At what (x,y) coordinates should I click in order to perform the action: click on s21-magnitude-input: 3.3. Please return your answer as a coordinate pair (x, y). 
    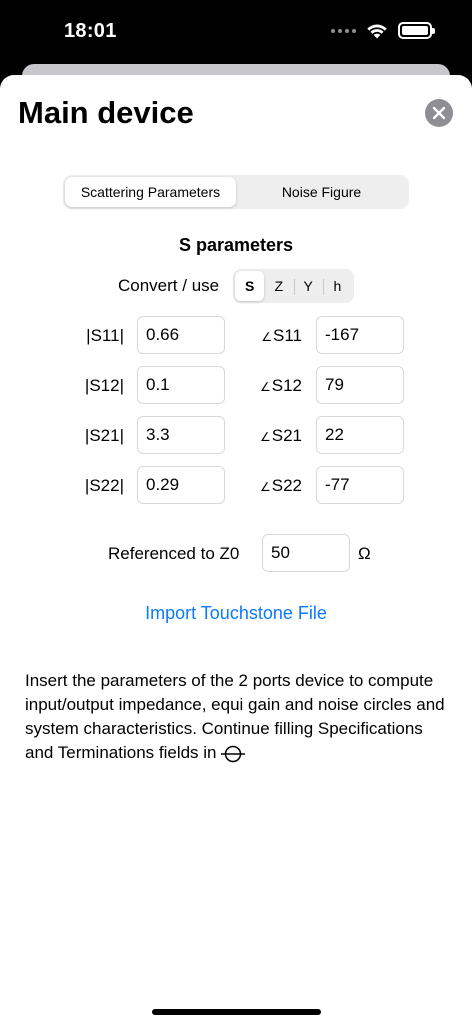
    Looking at the image, I should click on (181, 435).